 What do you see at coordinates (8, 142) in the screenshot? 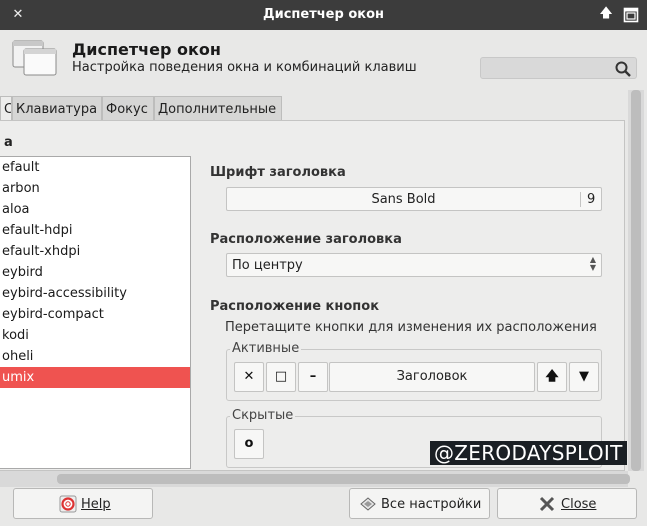
I see `theme-list-title: а` at bounding box center [8, 142].